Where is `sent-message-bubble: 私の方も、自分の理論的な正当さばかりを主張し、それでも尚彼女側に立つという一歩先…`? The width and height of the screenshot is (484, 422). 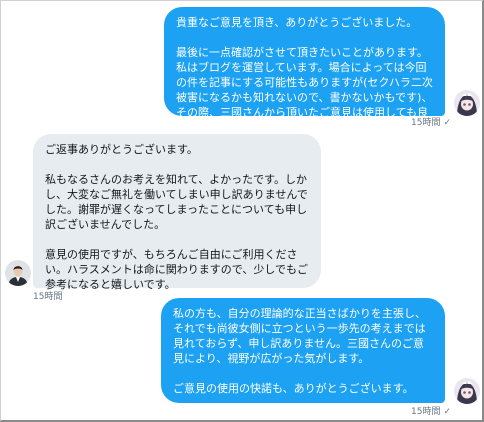
sent-message-bubble: 私の方も、自分の理論的な正当さばかりを主張し、それでも尚彼女側に立つという一歩先… is located at coordinates (303, 350).